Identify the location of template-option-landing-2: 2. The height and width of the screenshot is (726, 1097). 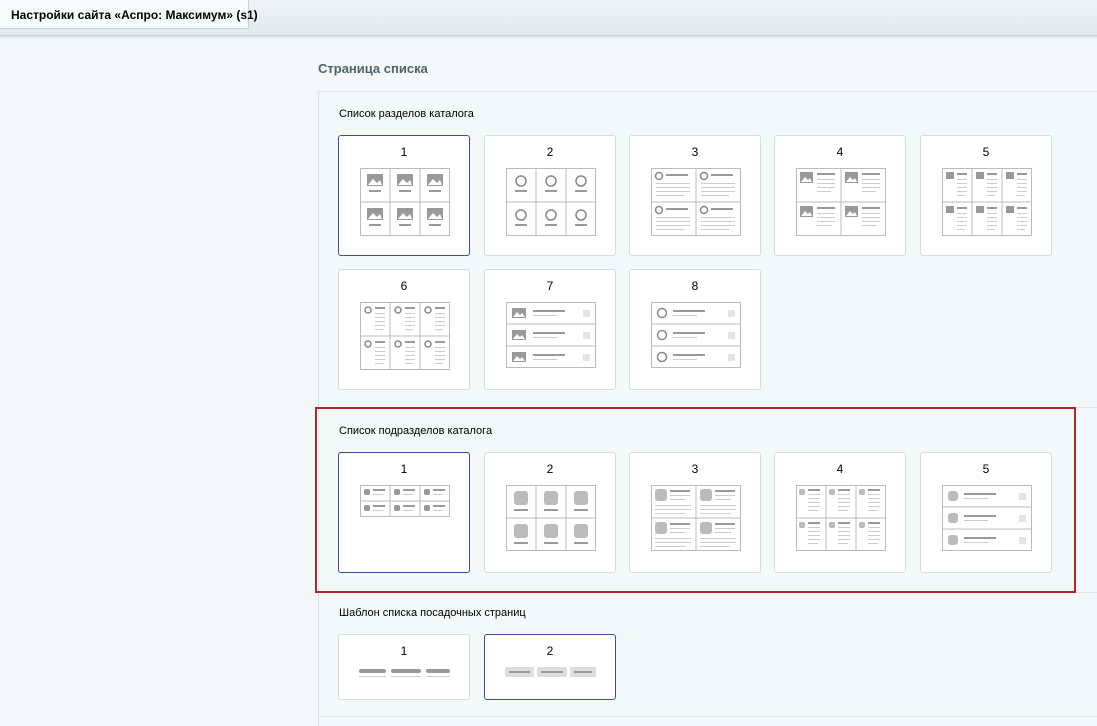
(550, 667).